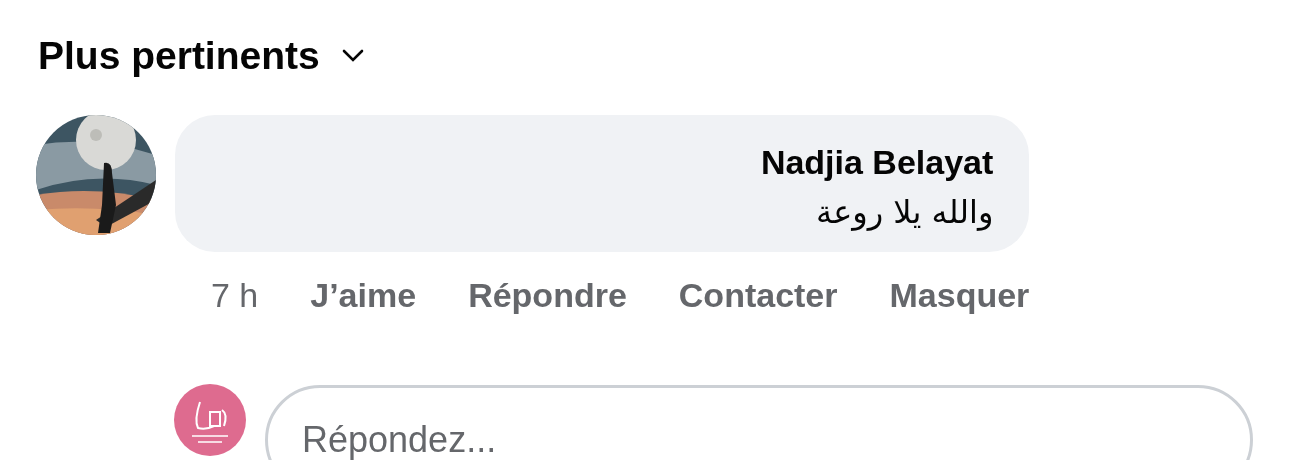  Describe the element at coordinates (959, 295) in the screenshot. I see `action-link: Masquer` at that location.